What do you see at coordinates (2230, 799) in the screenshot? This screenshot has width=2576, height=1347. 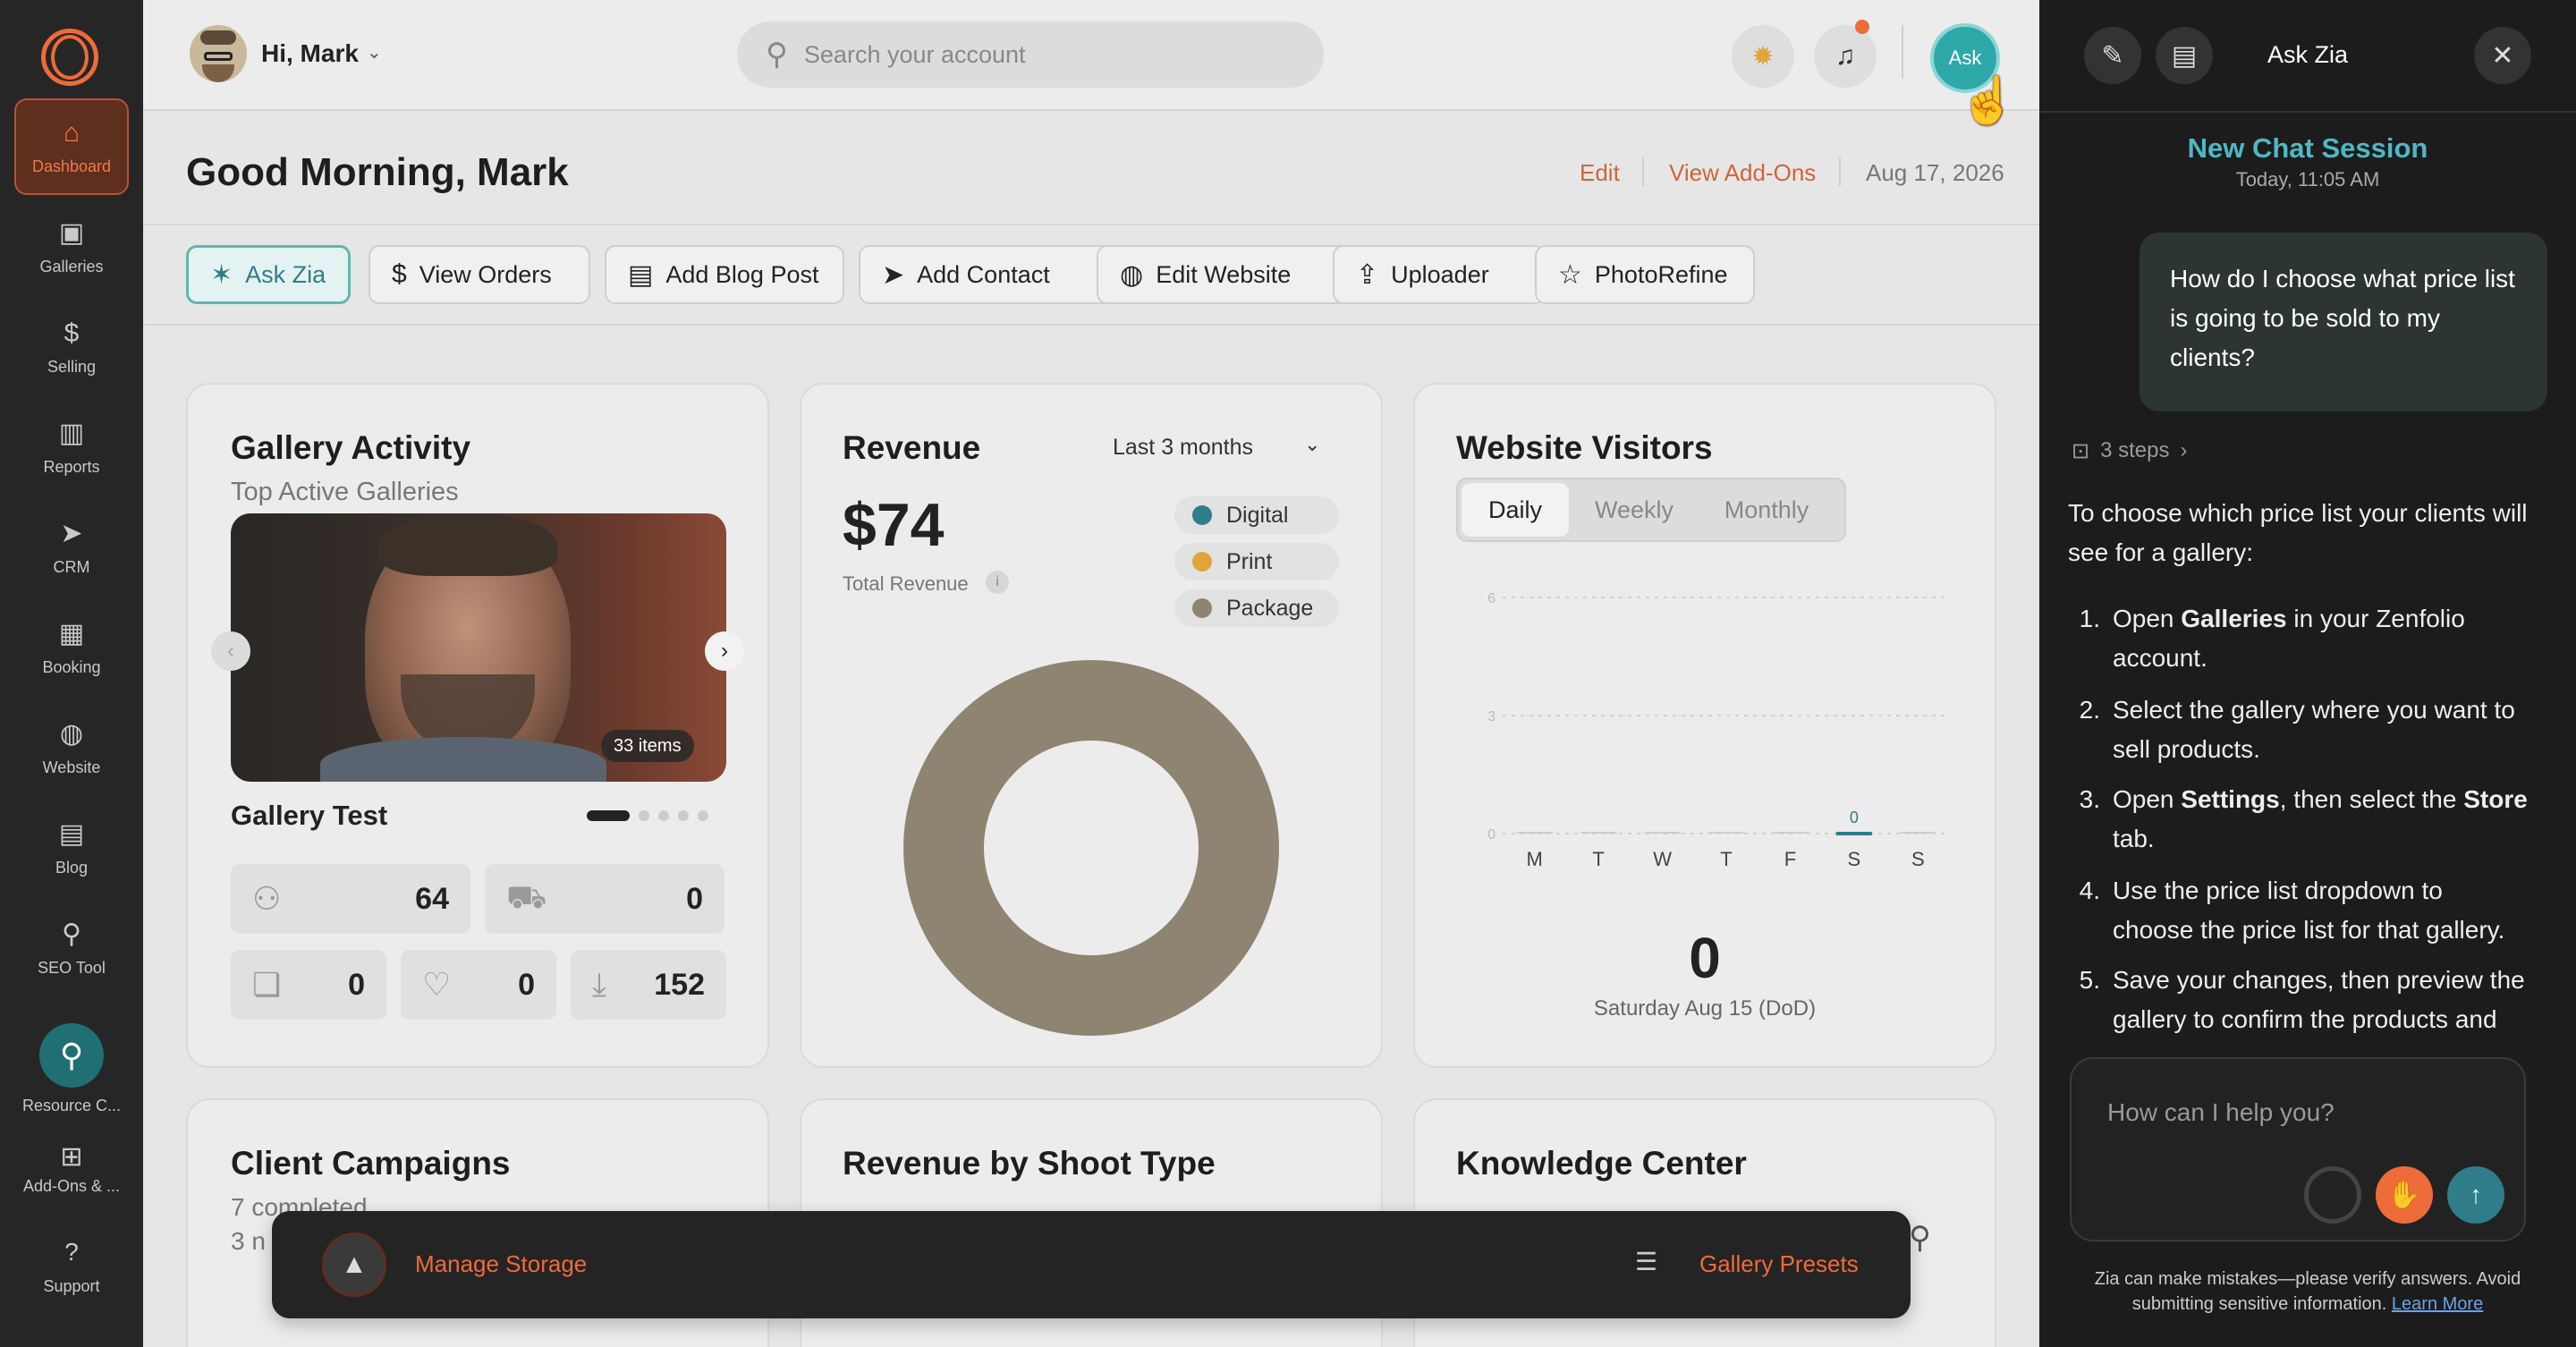 I see `step-fragment: Settings` at bounding box center [2230, 799].